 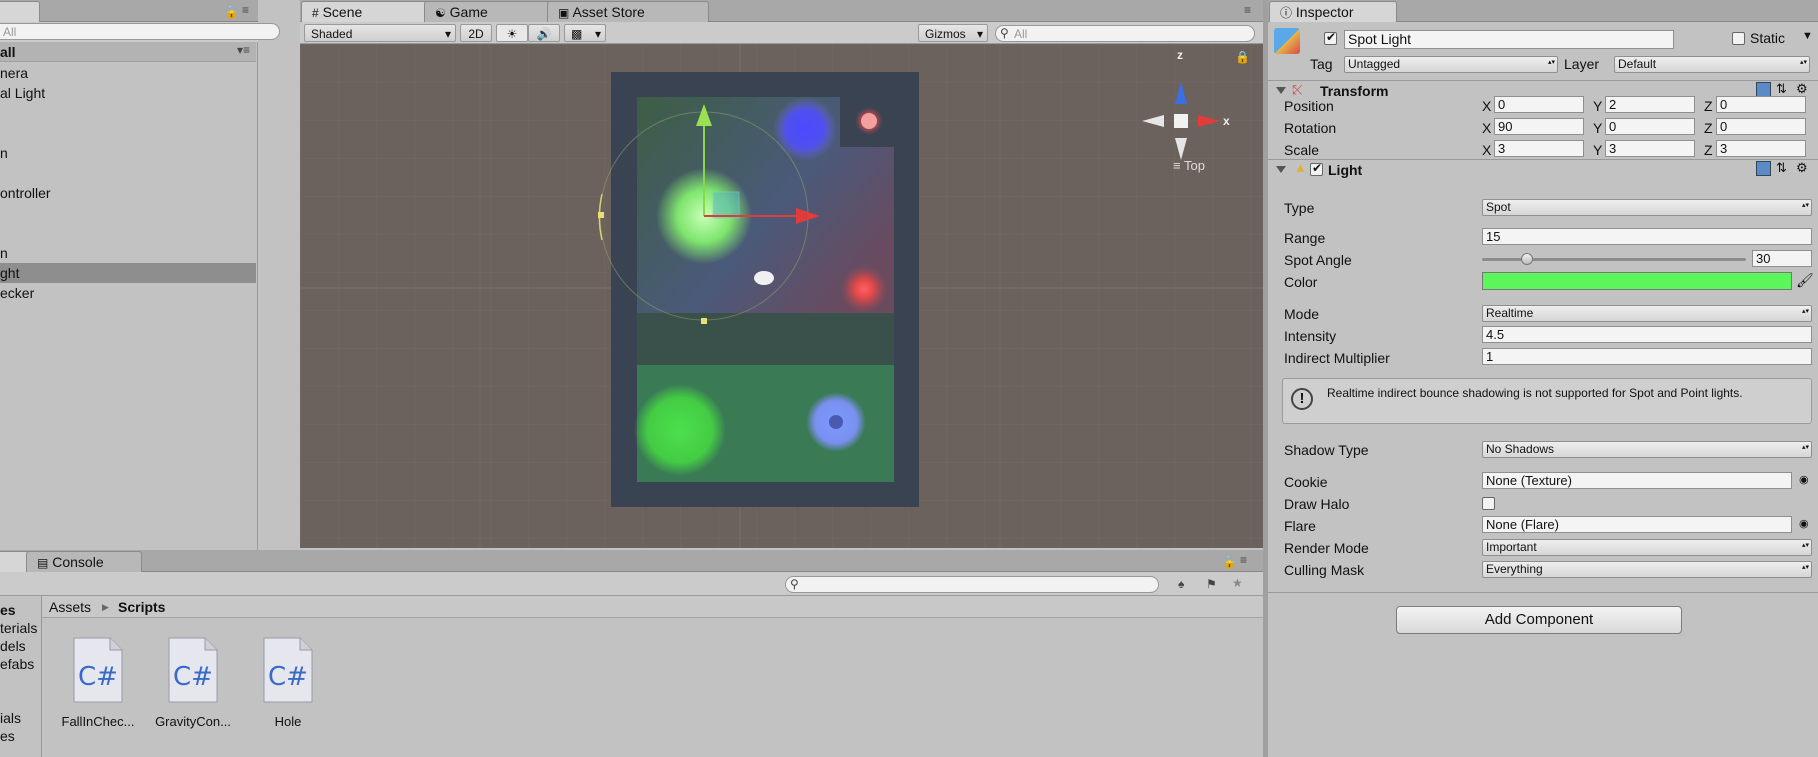 I want to click on transform-position-x-input: 0, so click(x=1539, y=104).